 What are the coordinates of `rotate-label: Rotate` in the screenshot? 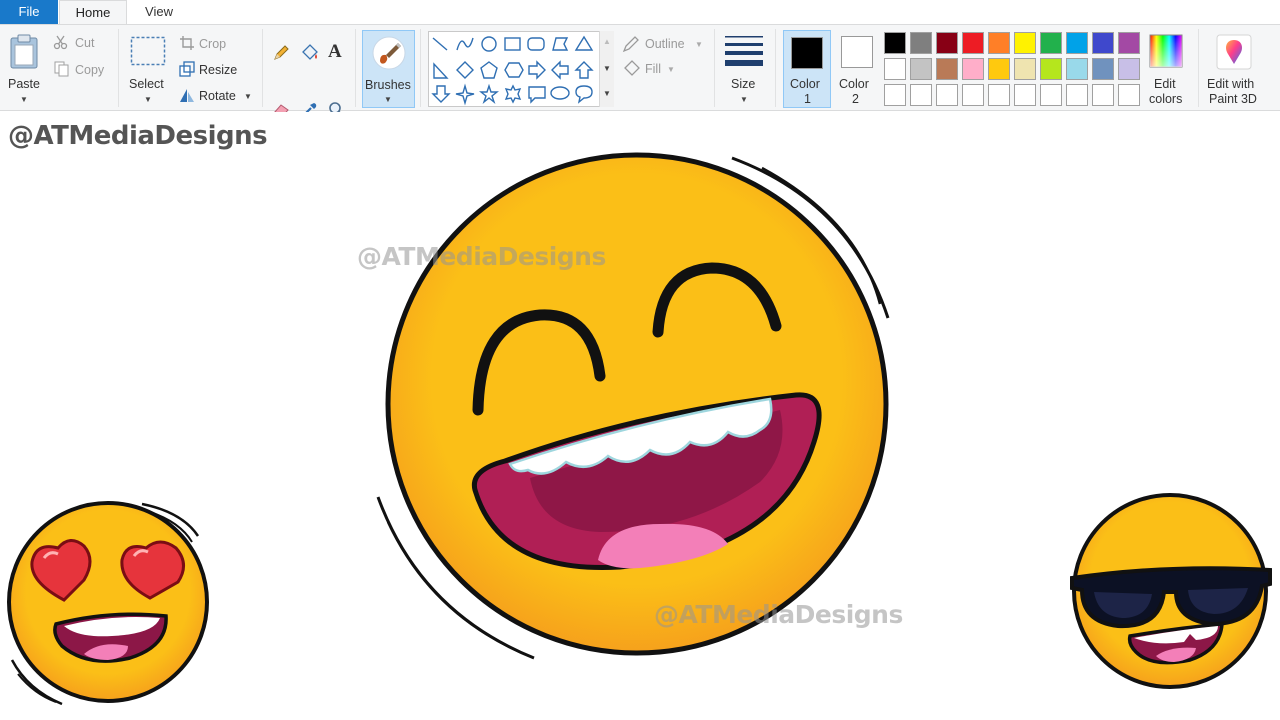 It's located at (217, 96).